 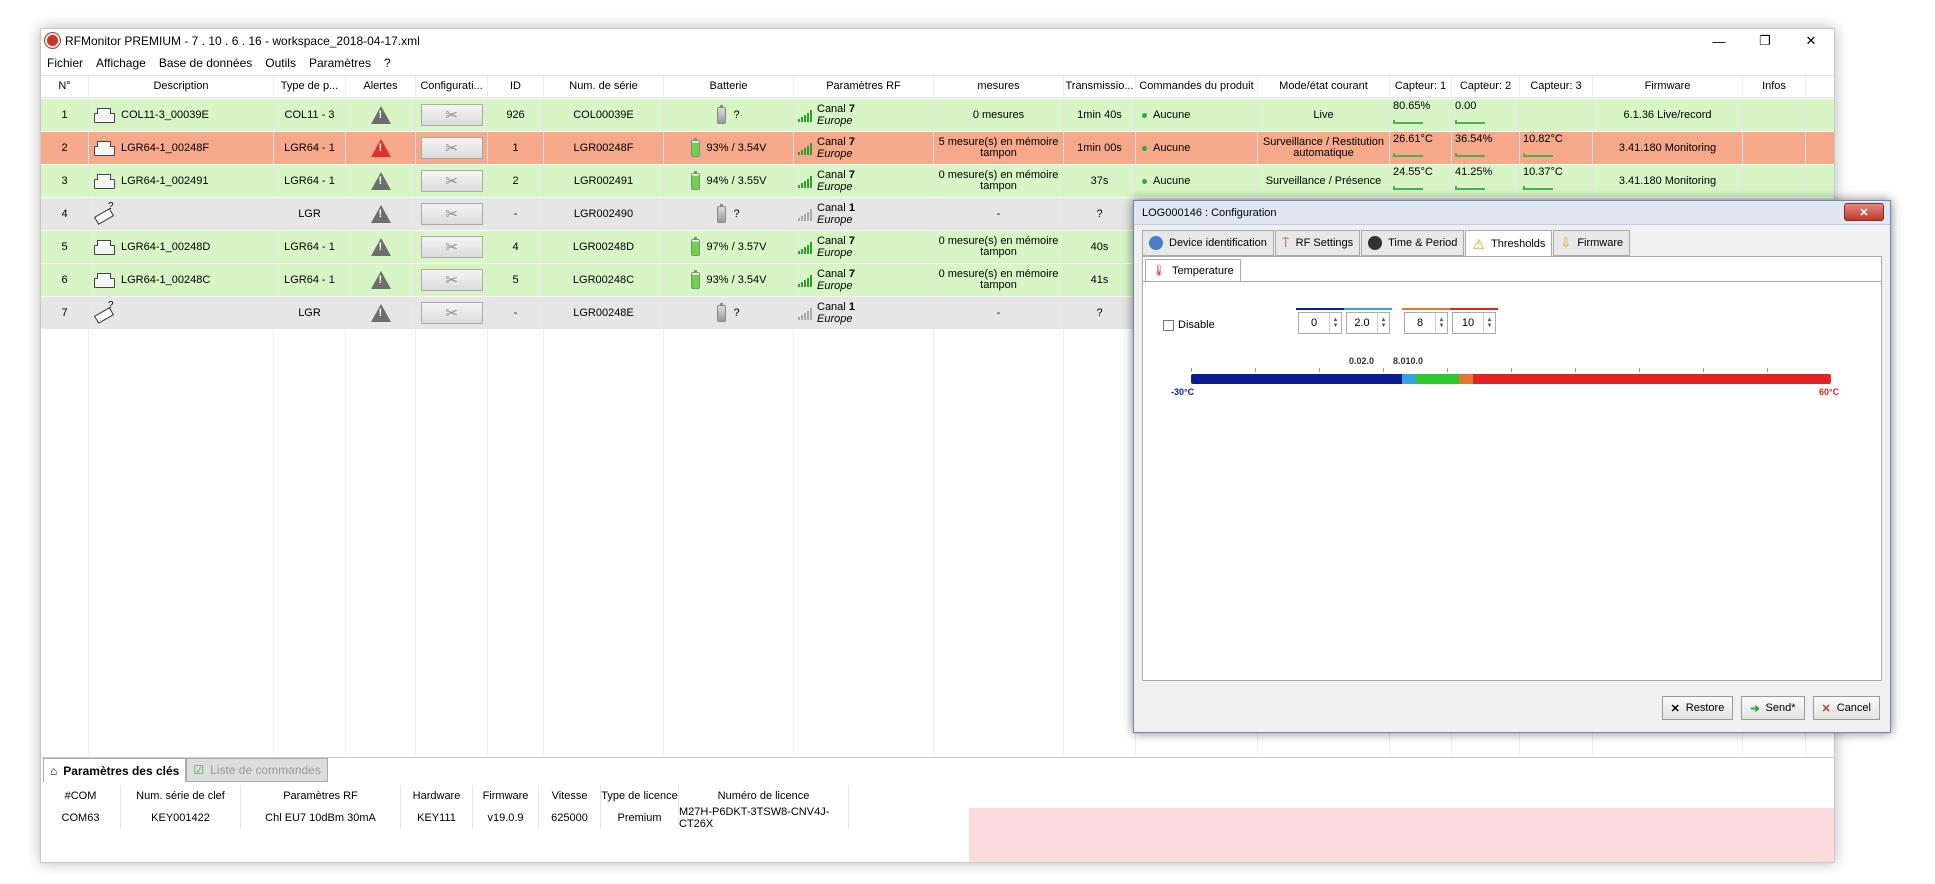 I want to click on rf-parameters: Canal 1 Europe, so click(x=836, y=313).